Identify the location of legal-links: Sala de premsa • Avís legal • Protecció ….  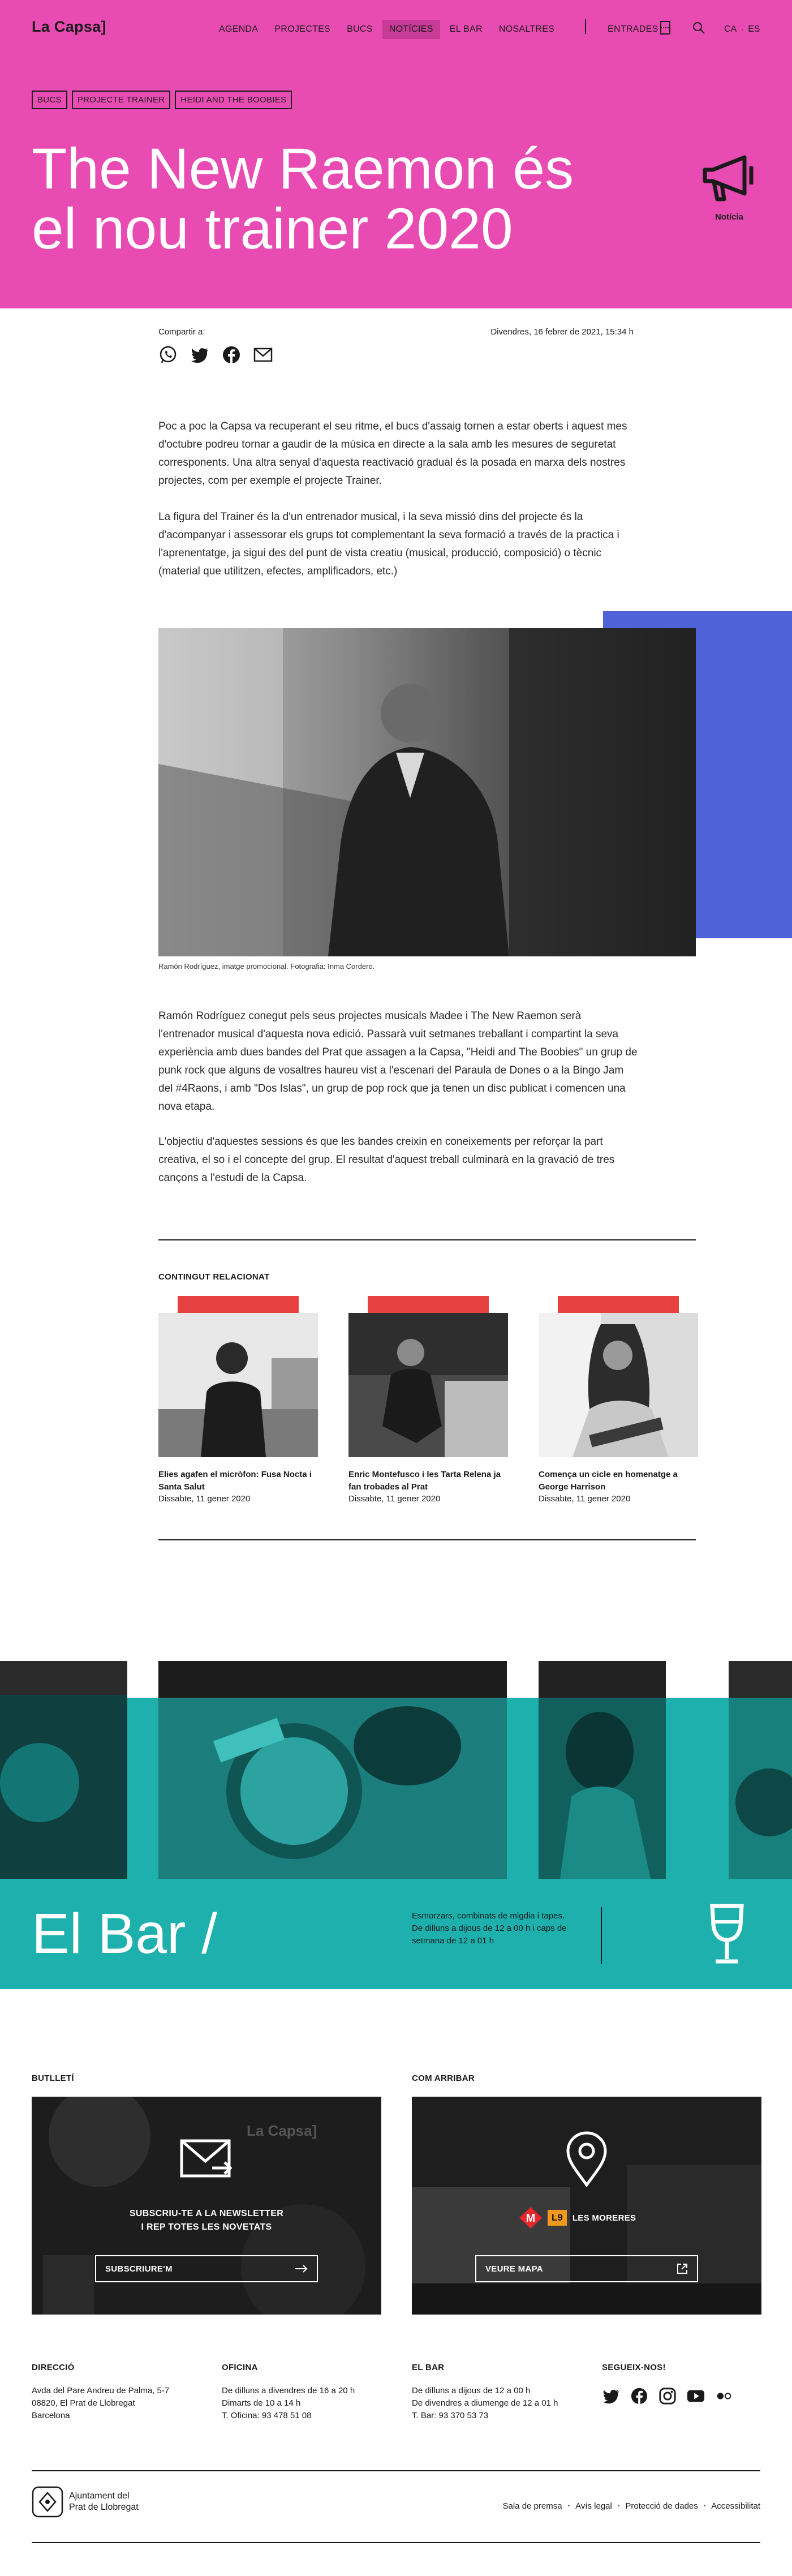
(632, 2506).